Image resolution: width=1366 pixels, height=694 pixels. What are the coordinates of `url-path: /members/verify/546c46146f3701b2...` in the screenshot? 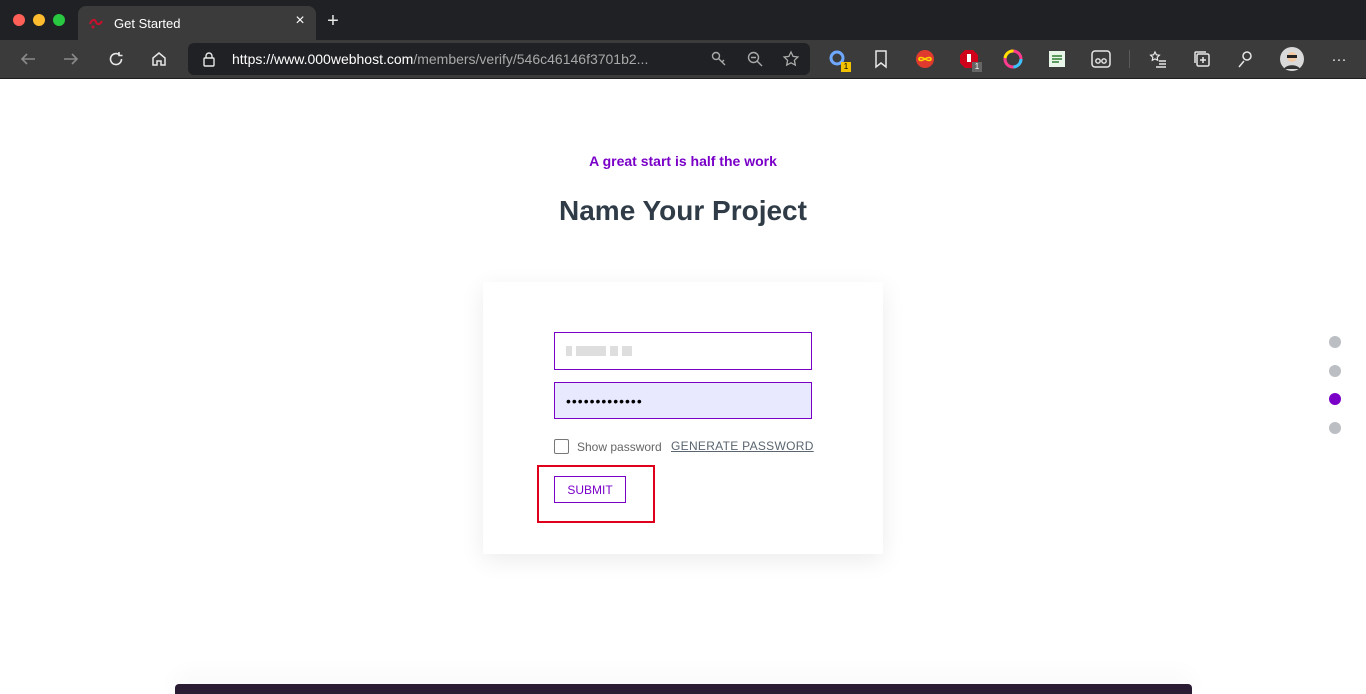 It's located at (531, 59).